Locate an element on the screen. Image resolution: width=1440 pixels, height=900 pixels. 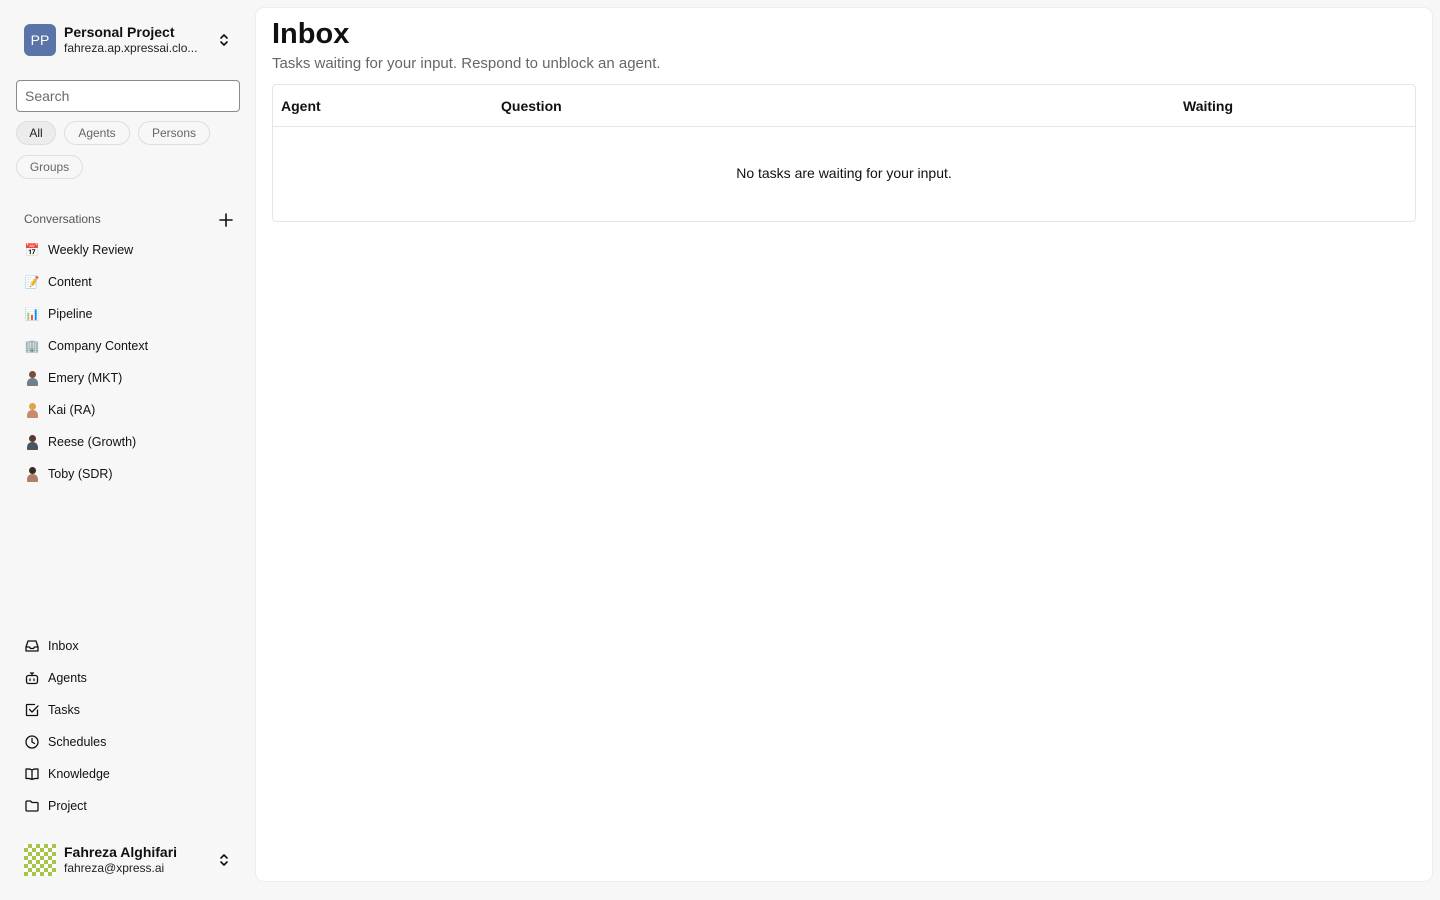
empty-state-message: No tasks are waiting for your input. is located at coordinates (844, 173).